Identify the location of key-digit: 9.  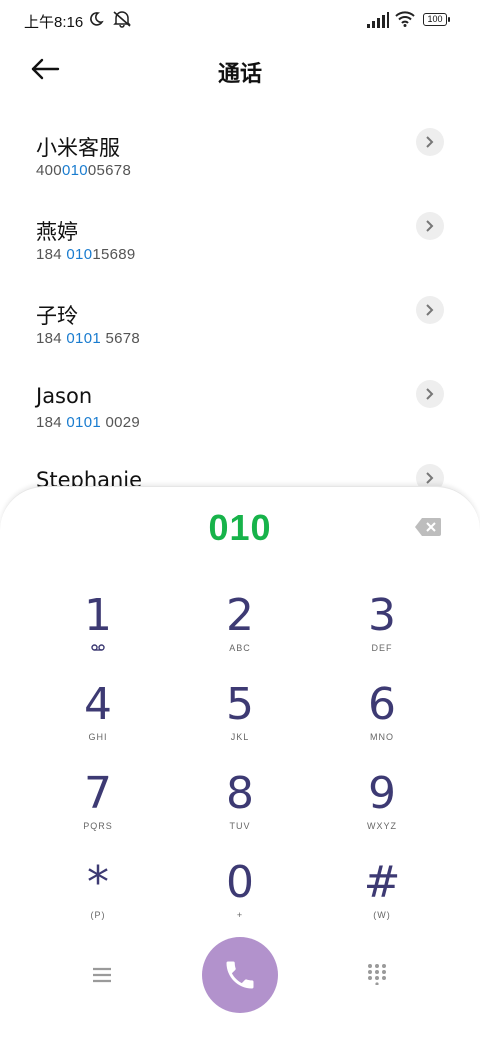
(382, 793).